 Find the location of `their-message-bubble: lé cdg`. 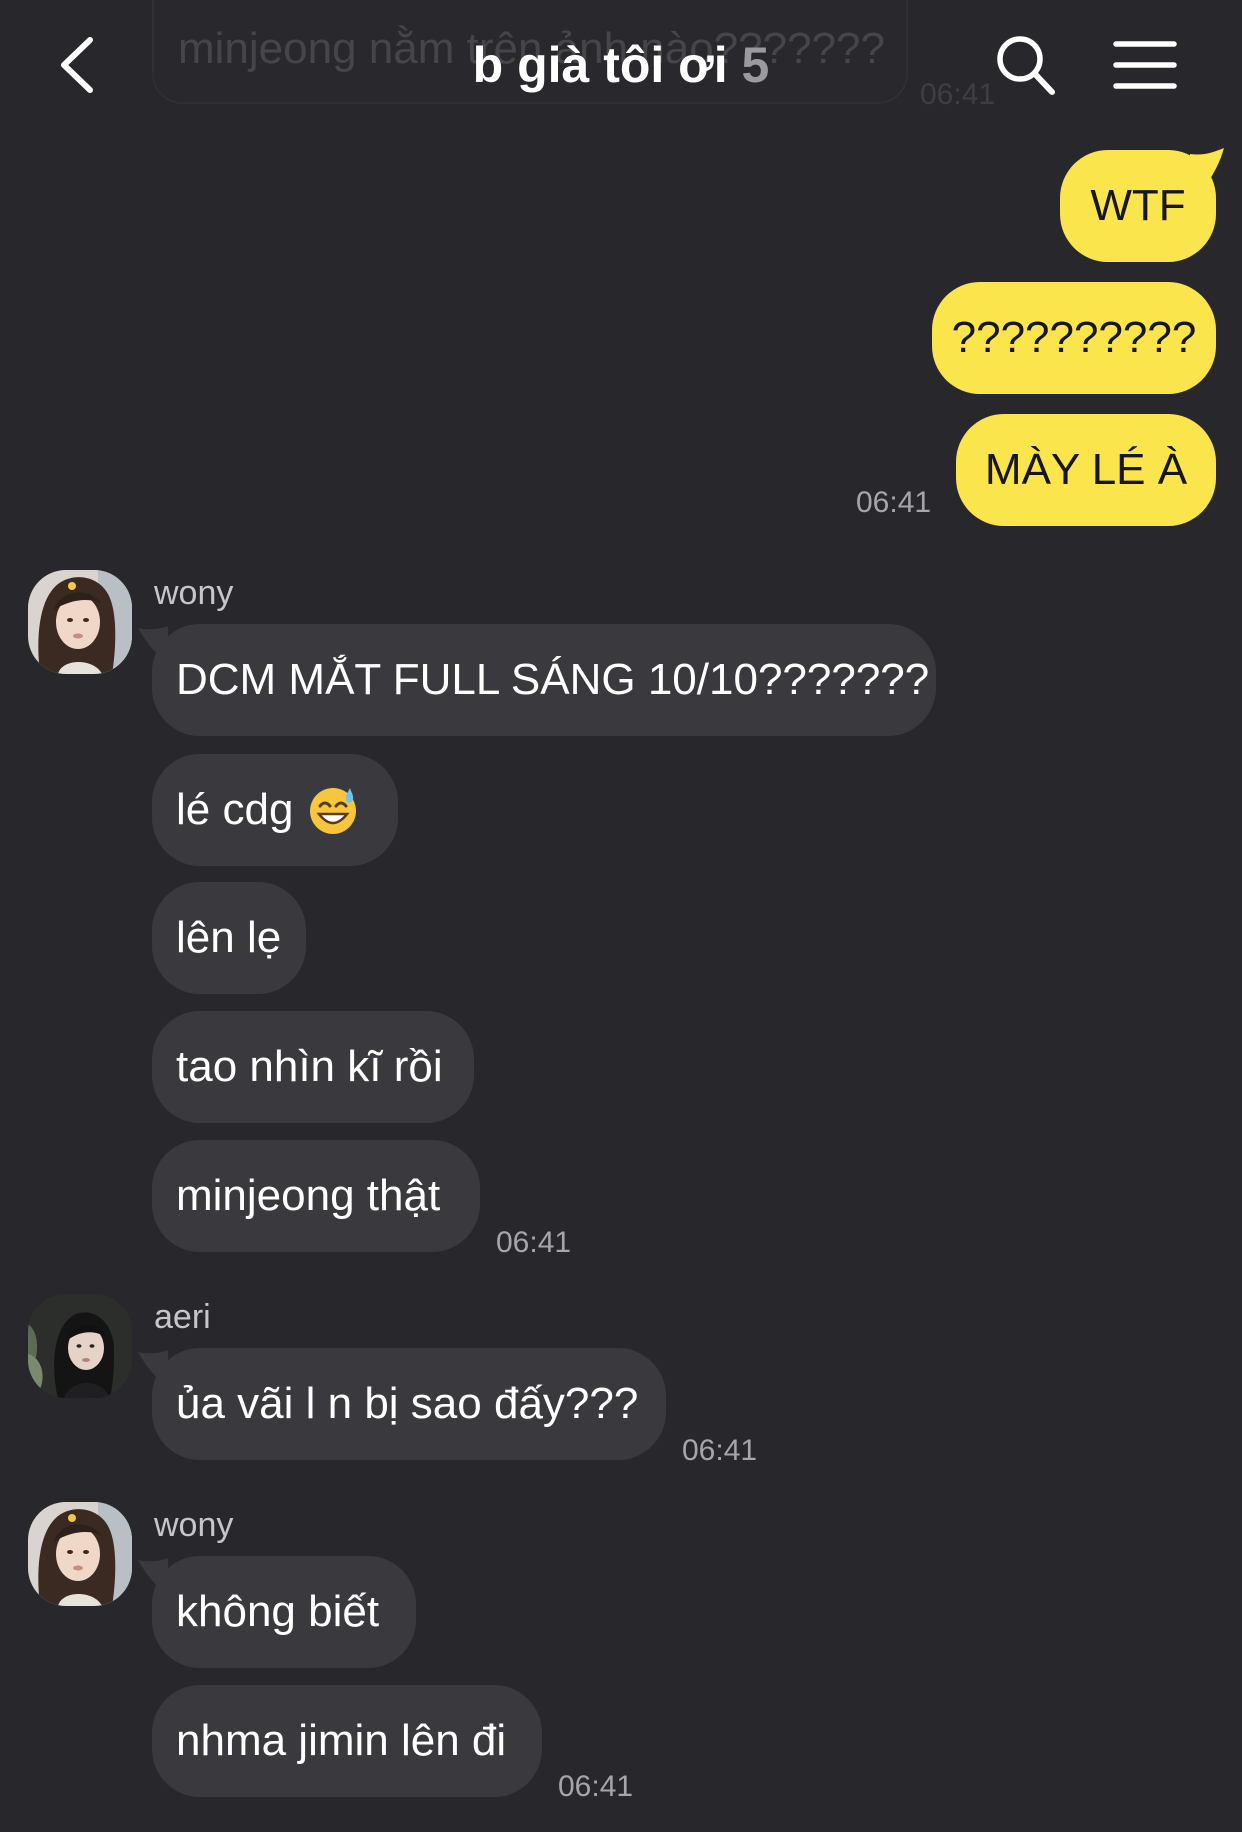

their-message-bubble: lé cdg is located at coordinates (275, 810).